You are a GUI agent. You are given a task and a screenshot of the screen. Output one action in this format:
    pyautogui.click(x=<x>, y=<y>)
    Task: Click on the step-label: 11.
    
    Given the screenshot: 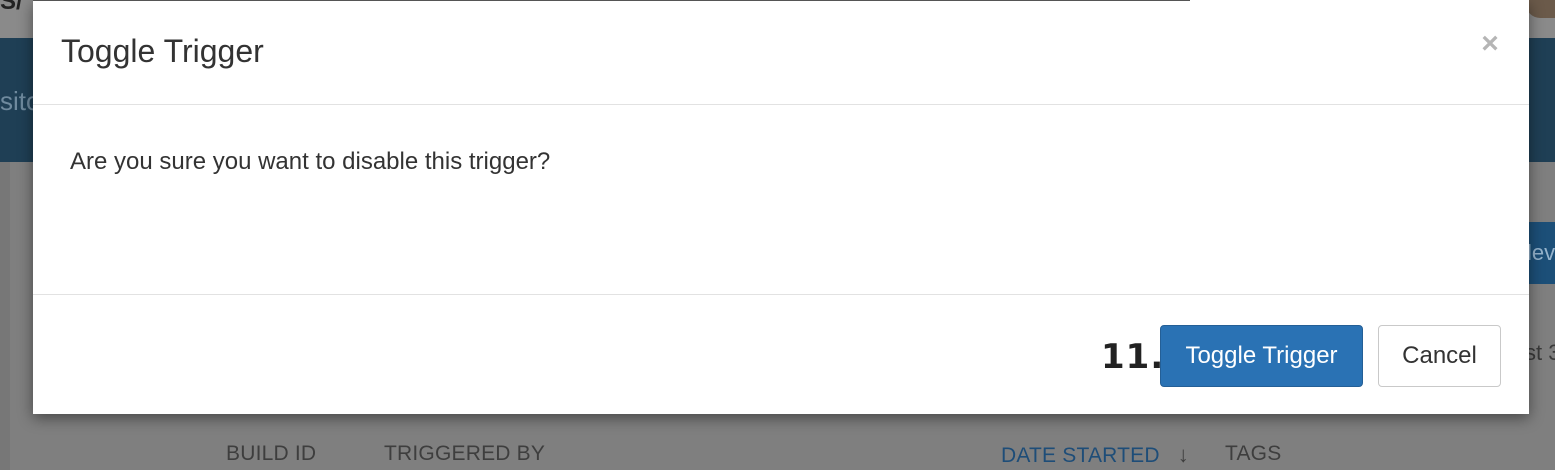 What is the action you would take?
    pyautogui.click(x=1133, y=357)
    